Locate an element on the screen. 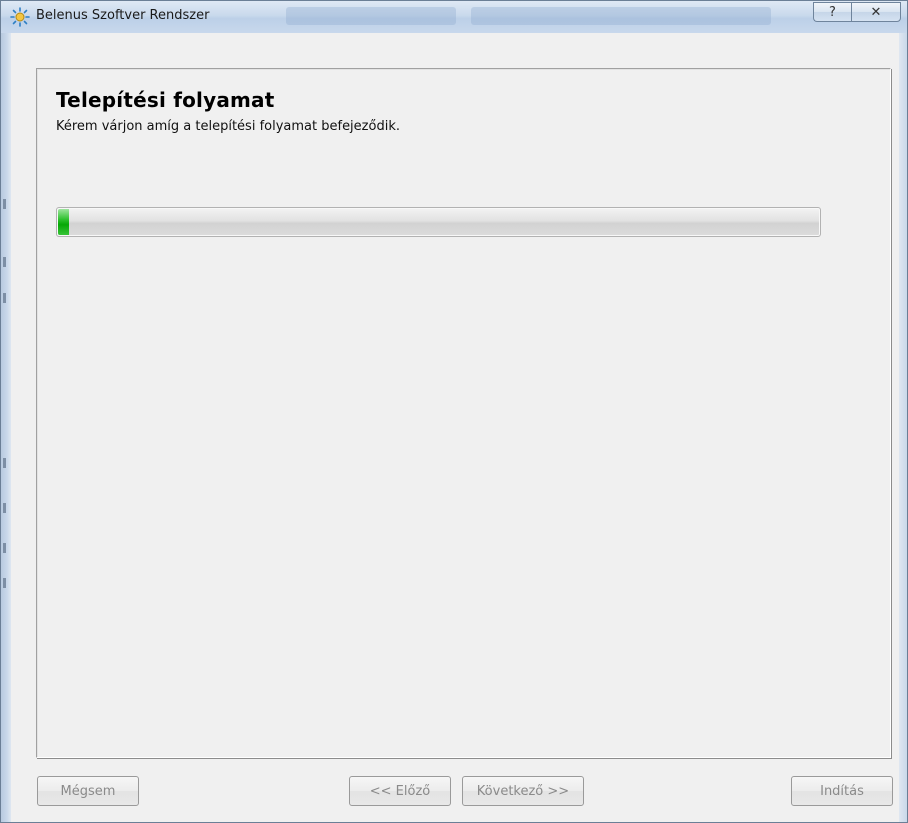 The width and height of the screenshot is (908, 823). close-button: ✕ is located at coordinates (876, 12).